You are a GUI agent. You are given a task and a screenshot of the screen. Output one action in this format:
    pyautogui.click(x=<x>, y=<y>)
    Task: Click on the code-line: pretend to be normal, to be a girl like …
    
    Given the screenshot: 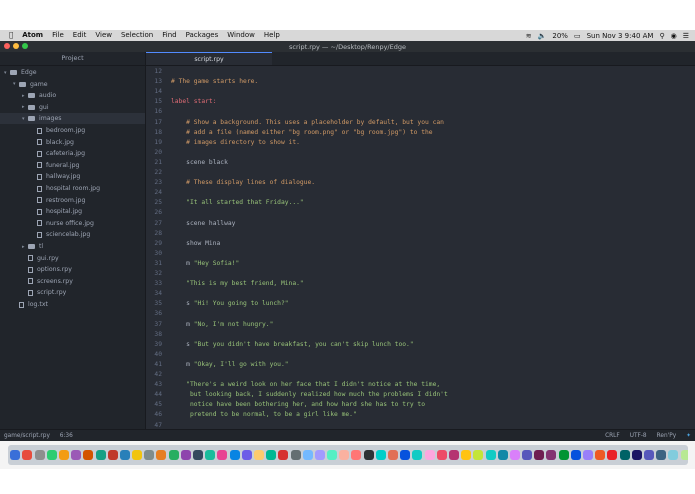 What is the action you would take?
    pyautogui.click(x=264, y=415)
    